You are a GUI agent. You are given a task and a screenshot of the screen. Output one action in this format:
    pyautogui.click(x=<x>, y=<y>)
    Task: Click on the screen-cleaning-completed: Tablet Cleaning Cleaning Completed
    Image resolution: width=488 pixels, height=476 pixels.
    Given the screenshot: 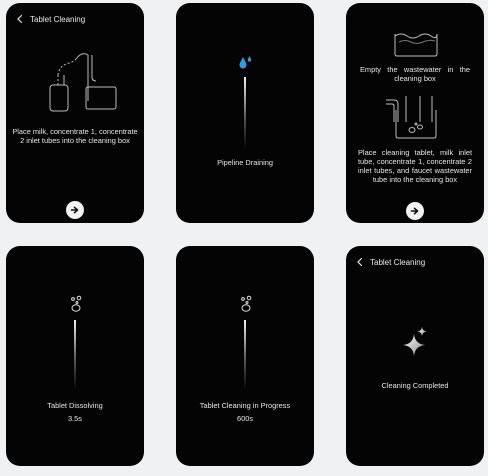 What is the action you would take?
    pyautogui.click(x=415, y=356)
    